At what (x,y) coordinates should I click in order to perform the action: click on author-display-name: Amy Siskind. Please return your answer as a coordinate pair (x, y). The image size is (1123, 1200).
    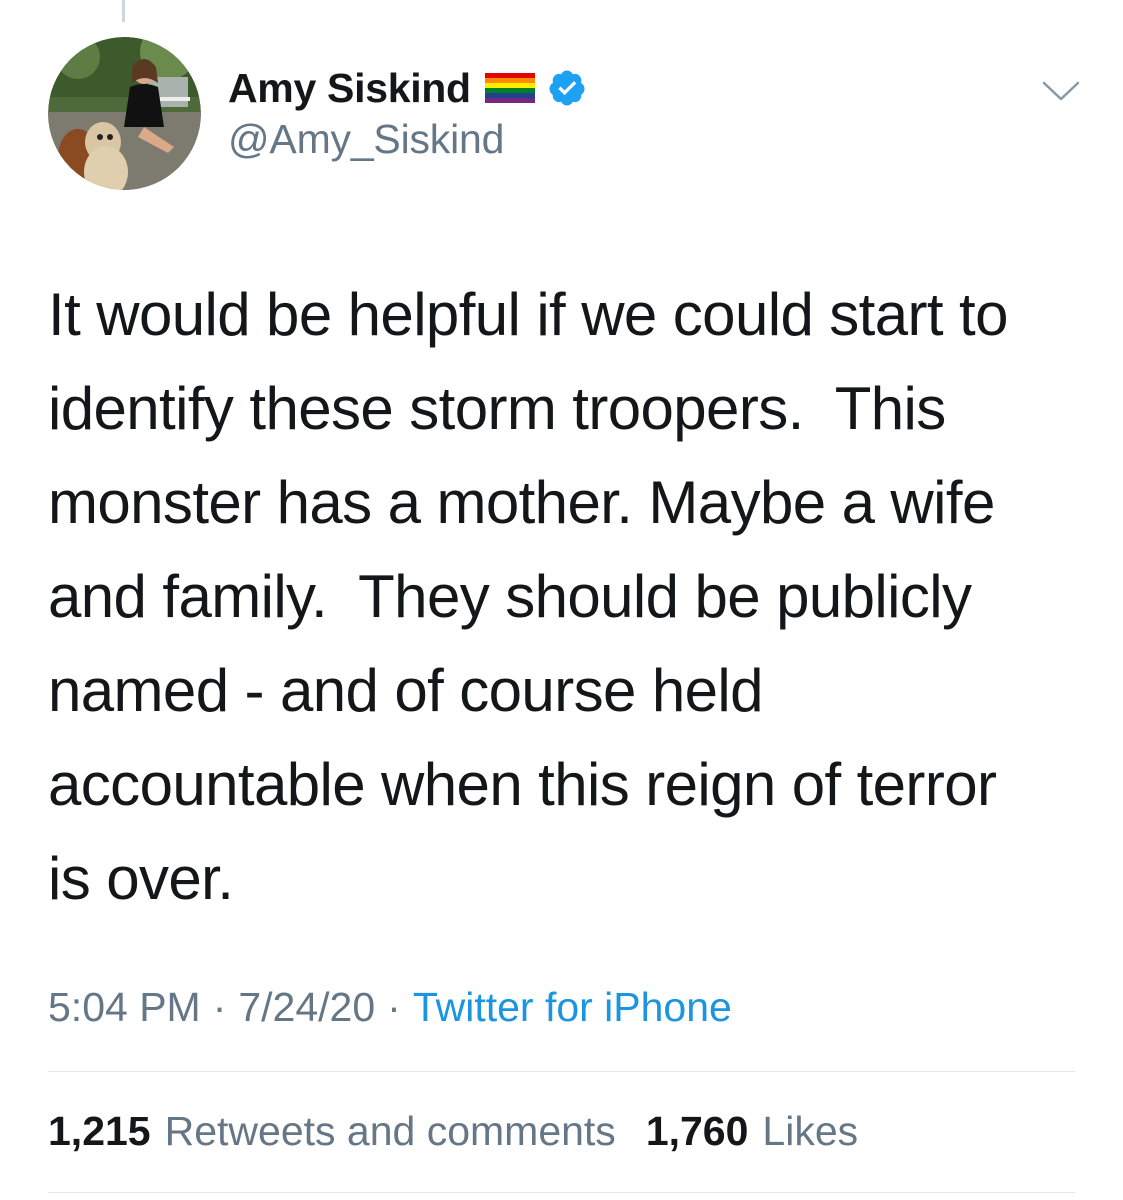
    Looking at the image, I should click on (349, 88).